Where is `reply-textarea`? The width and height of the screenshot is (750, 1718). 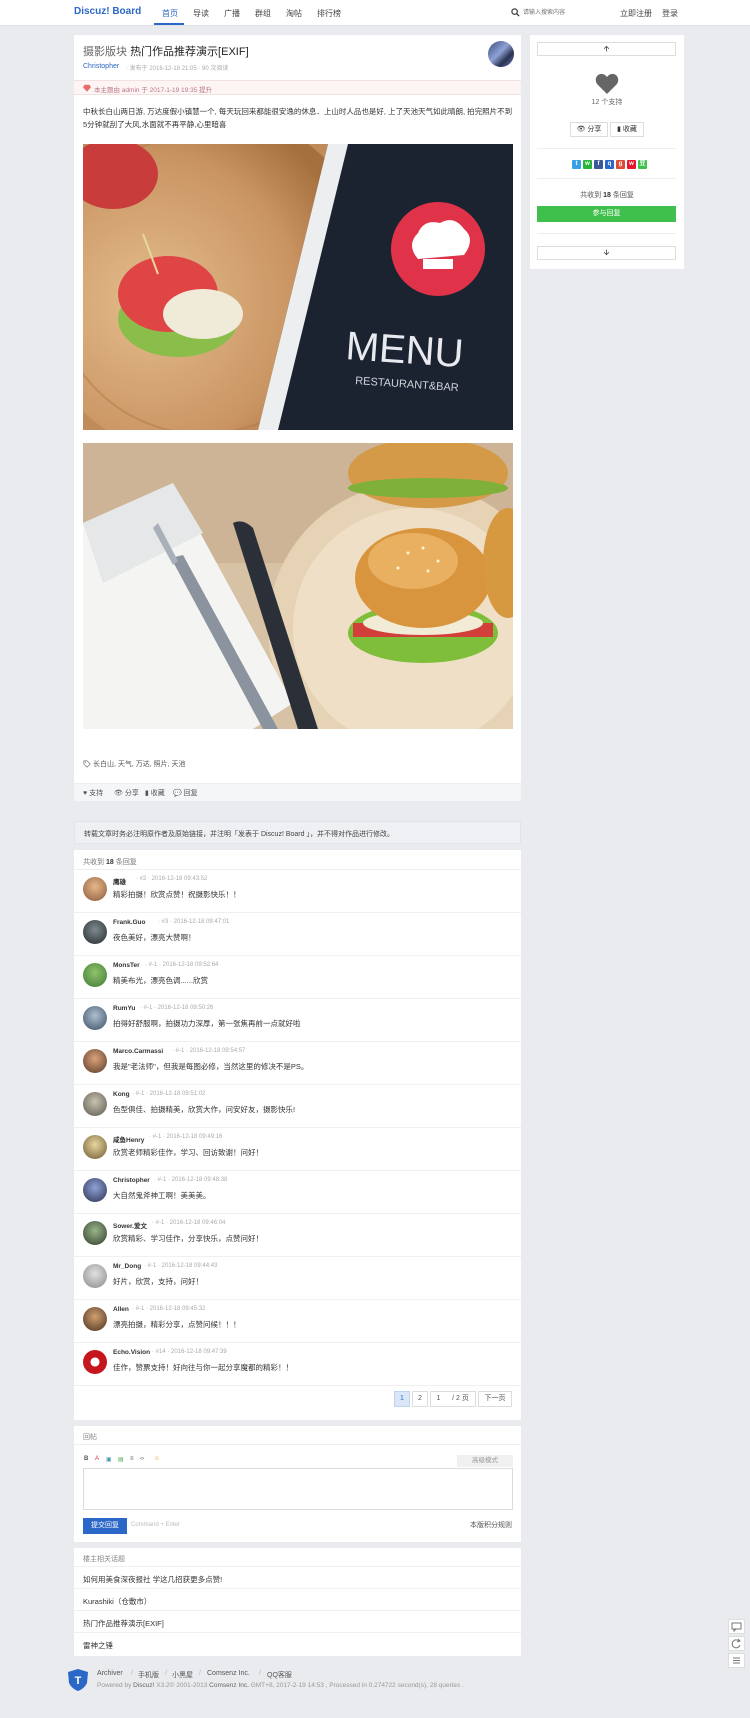
reply-textarea is located at coordinates (298, 1489).